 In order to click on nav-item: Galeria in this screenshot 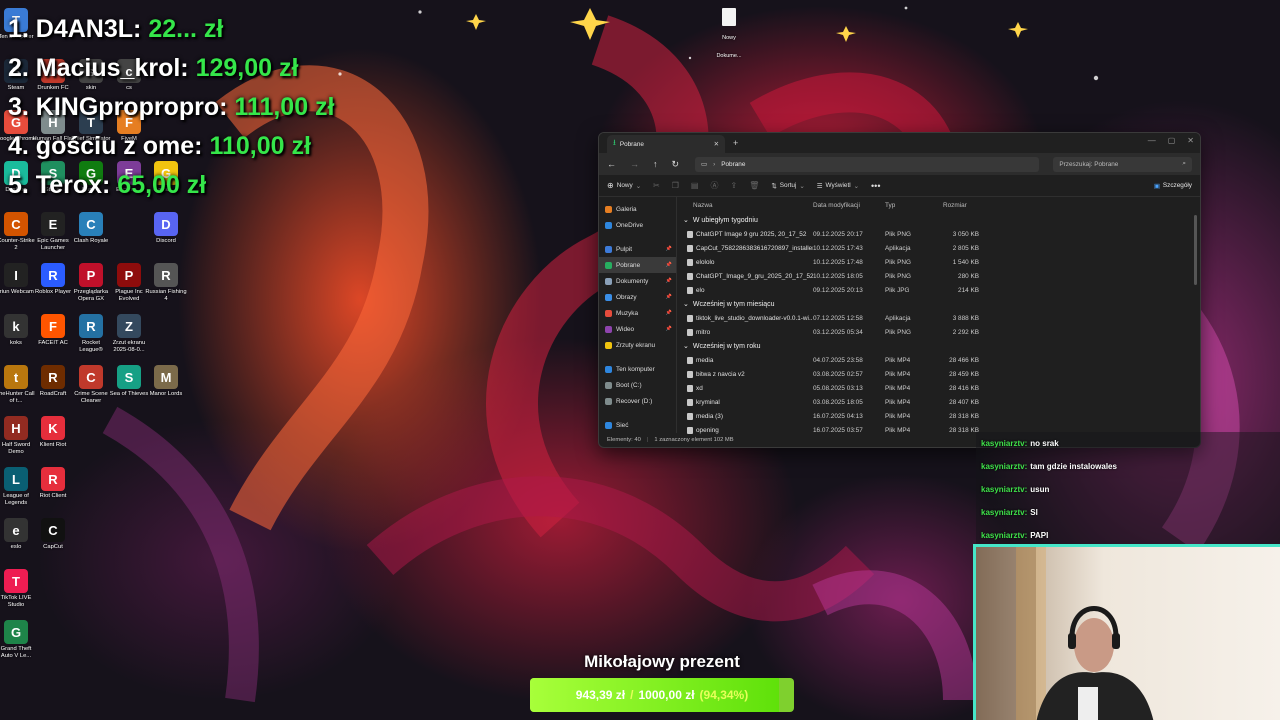, I will do `click(637, 209)`.